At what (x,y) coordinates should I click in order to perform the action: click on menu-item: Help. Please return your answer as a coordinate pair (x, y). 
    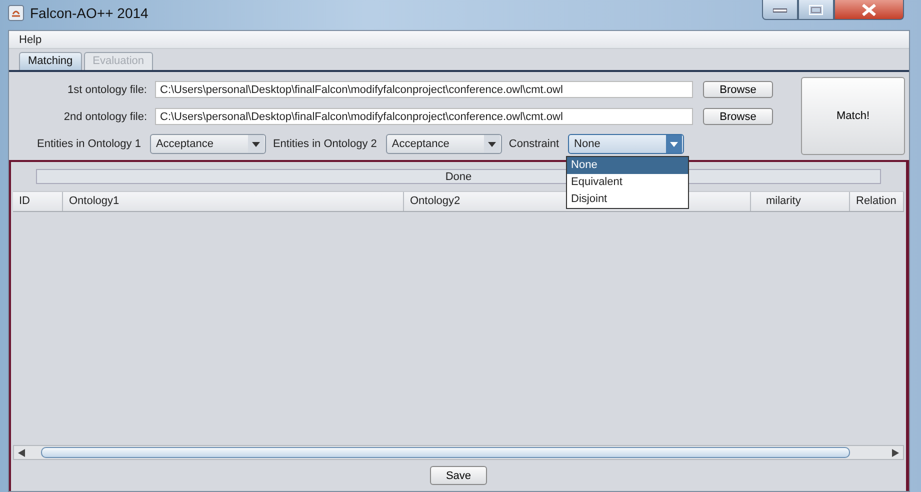
    Looking at the image, I should click on (30, 40).